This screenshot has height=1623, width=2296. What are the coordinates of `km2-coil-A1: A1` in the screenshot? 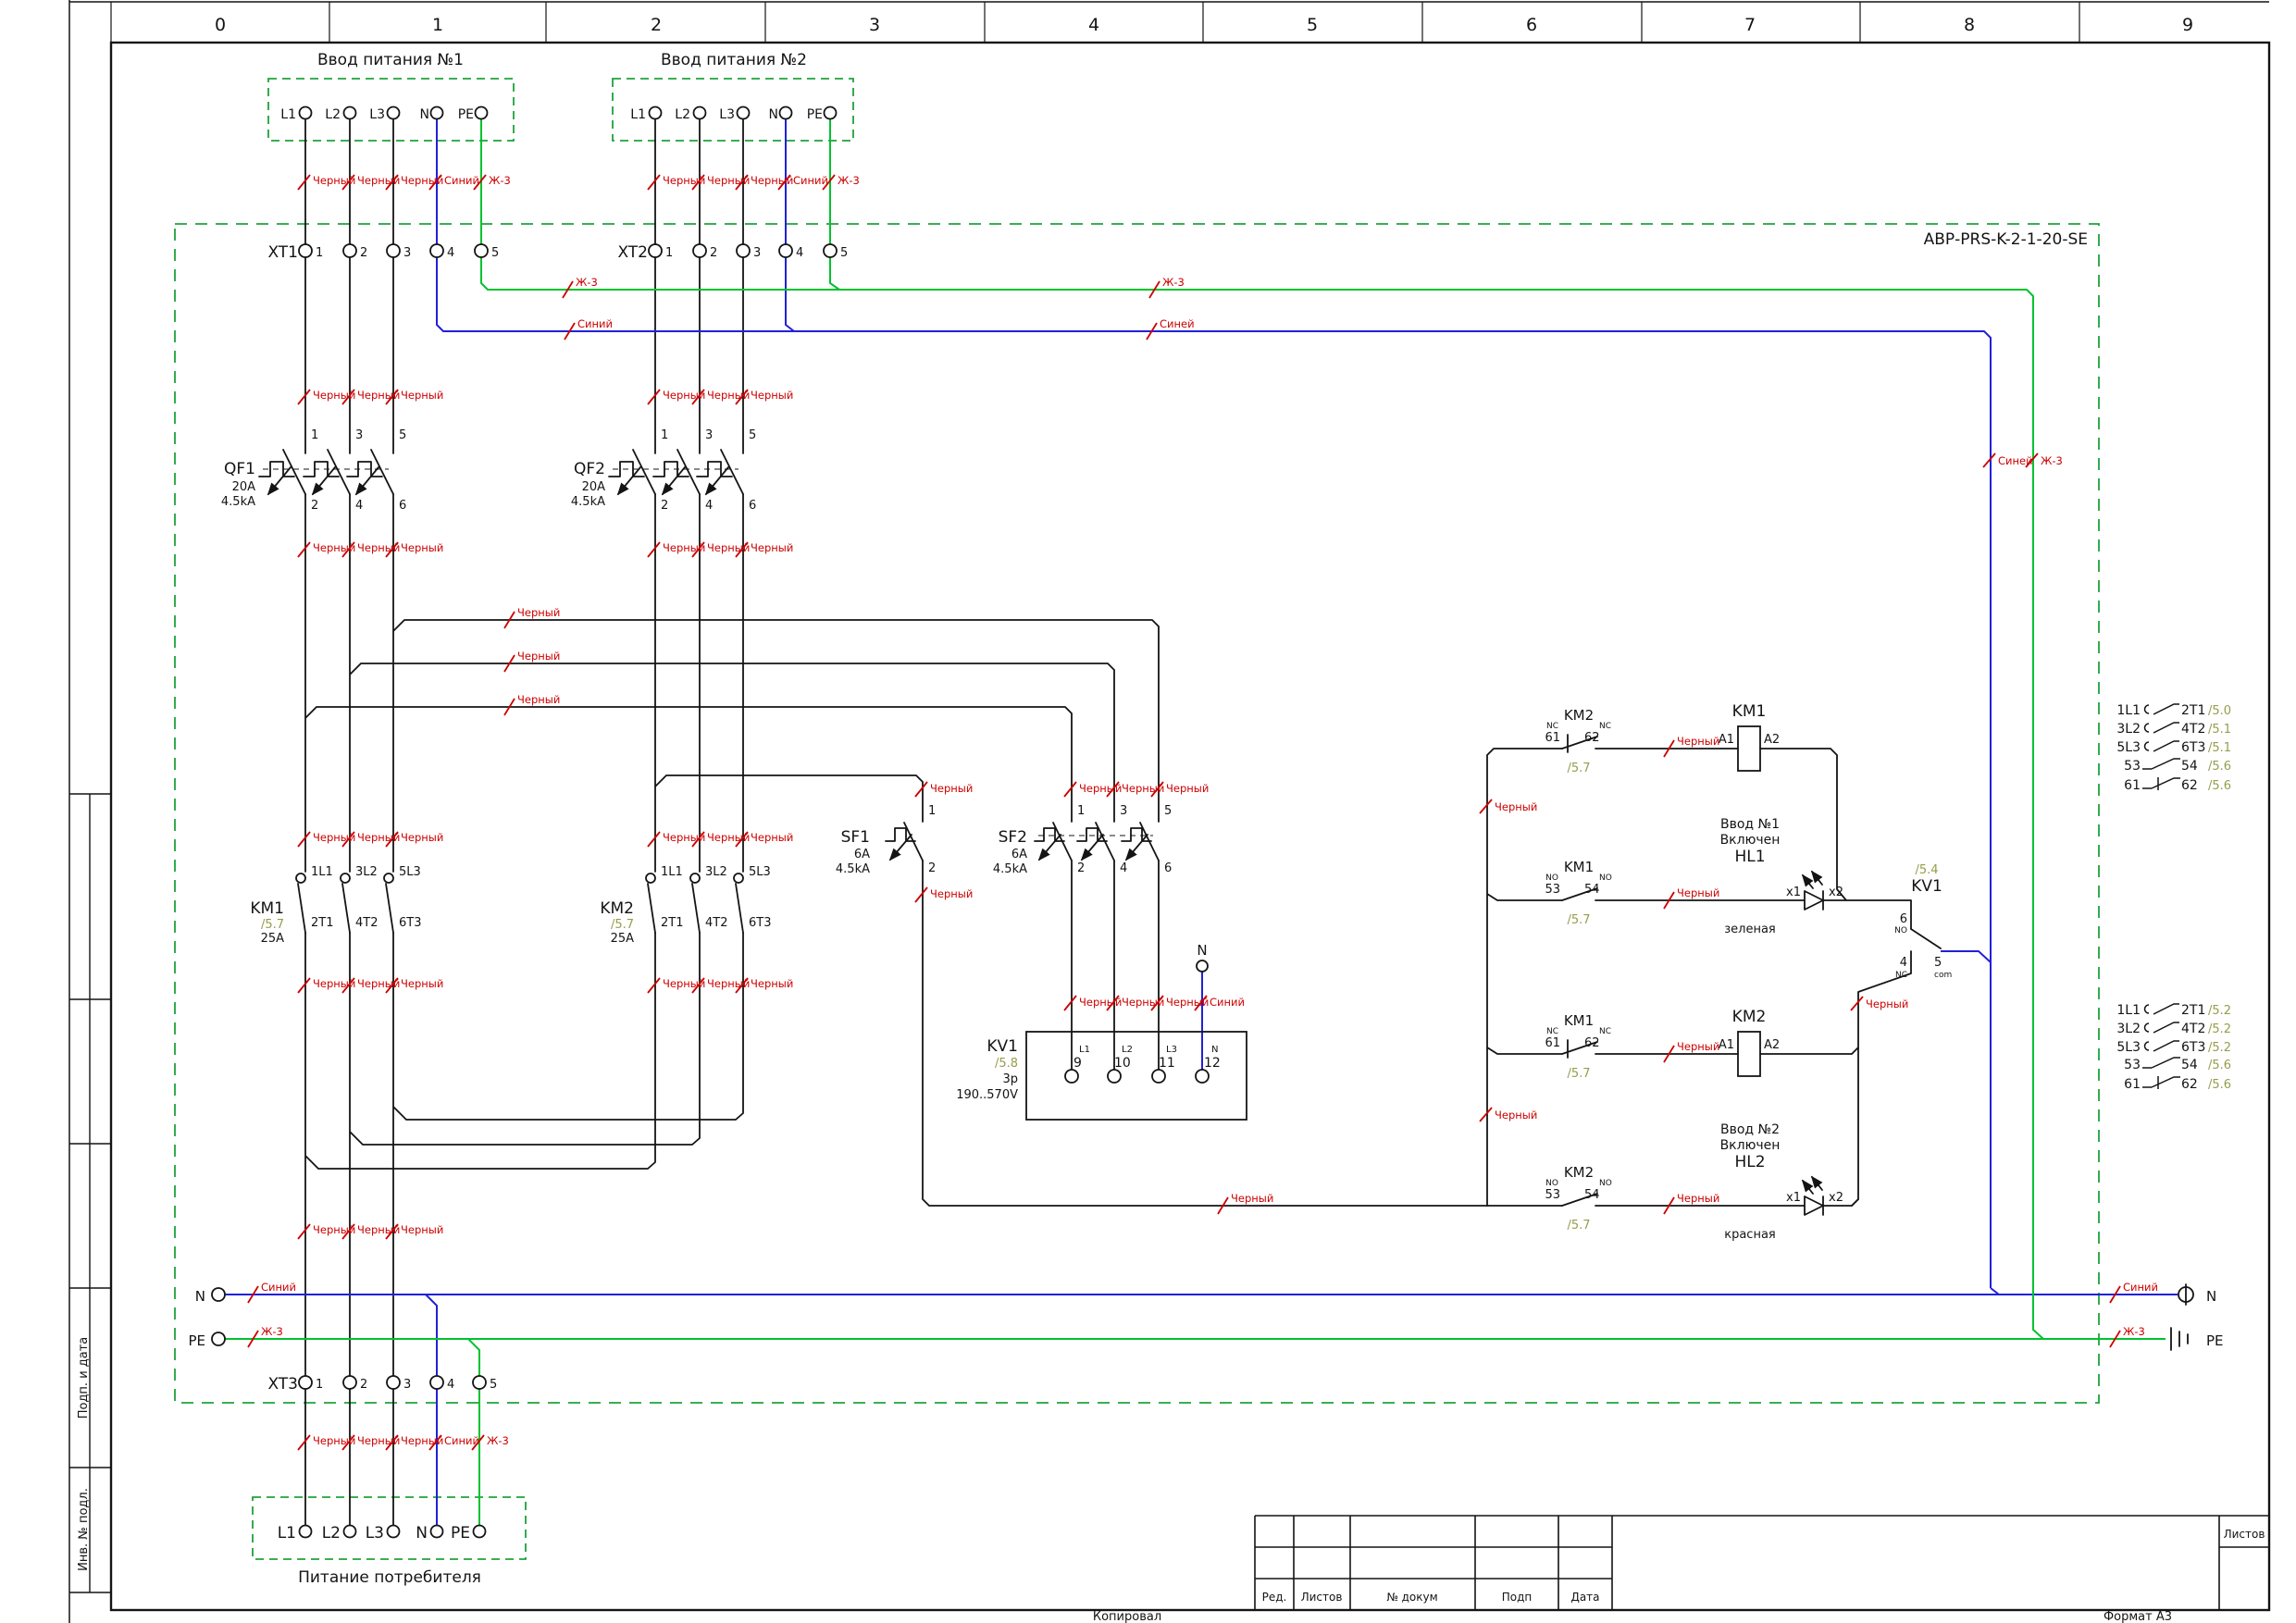 It's located at (1727, 1045).